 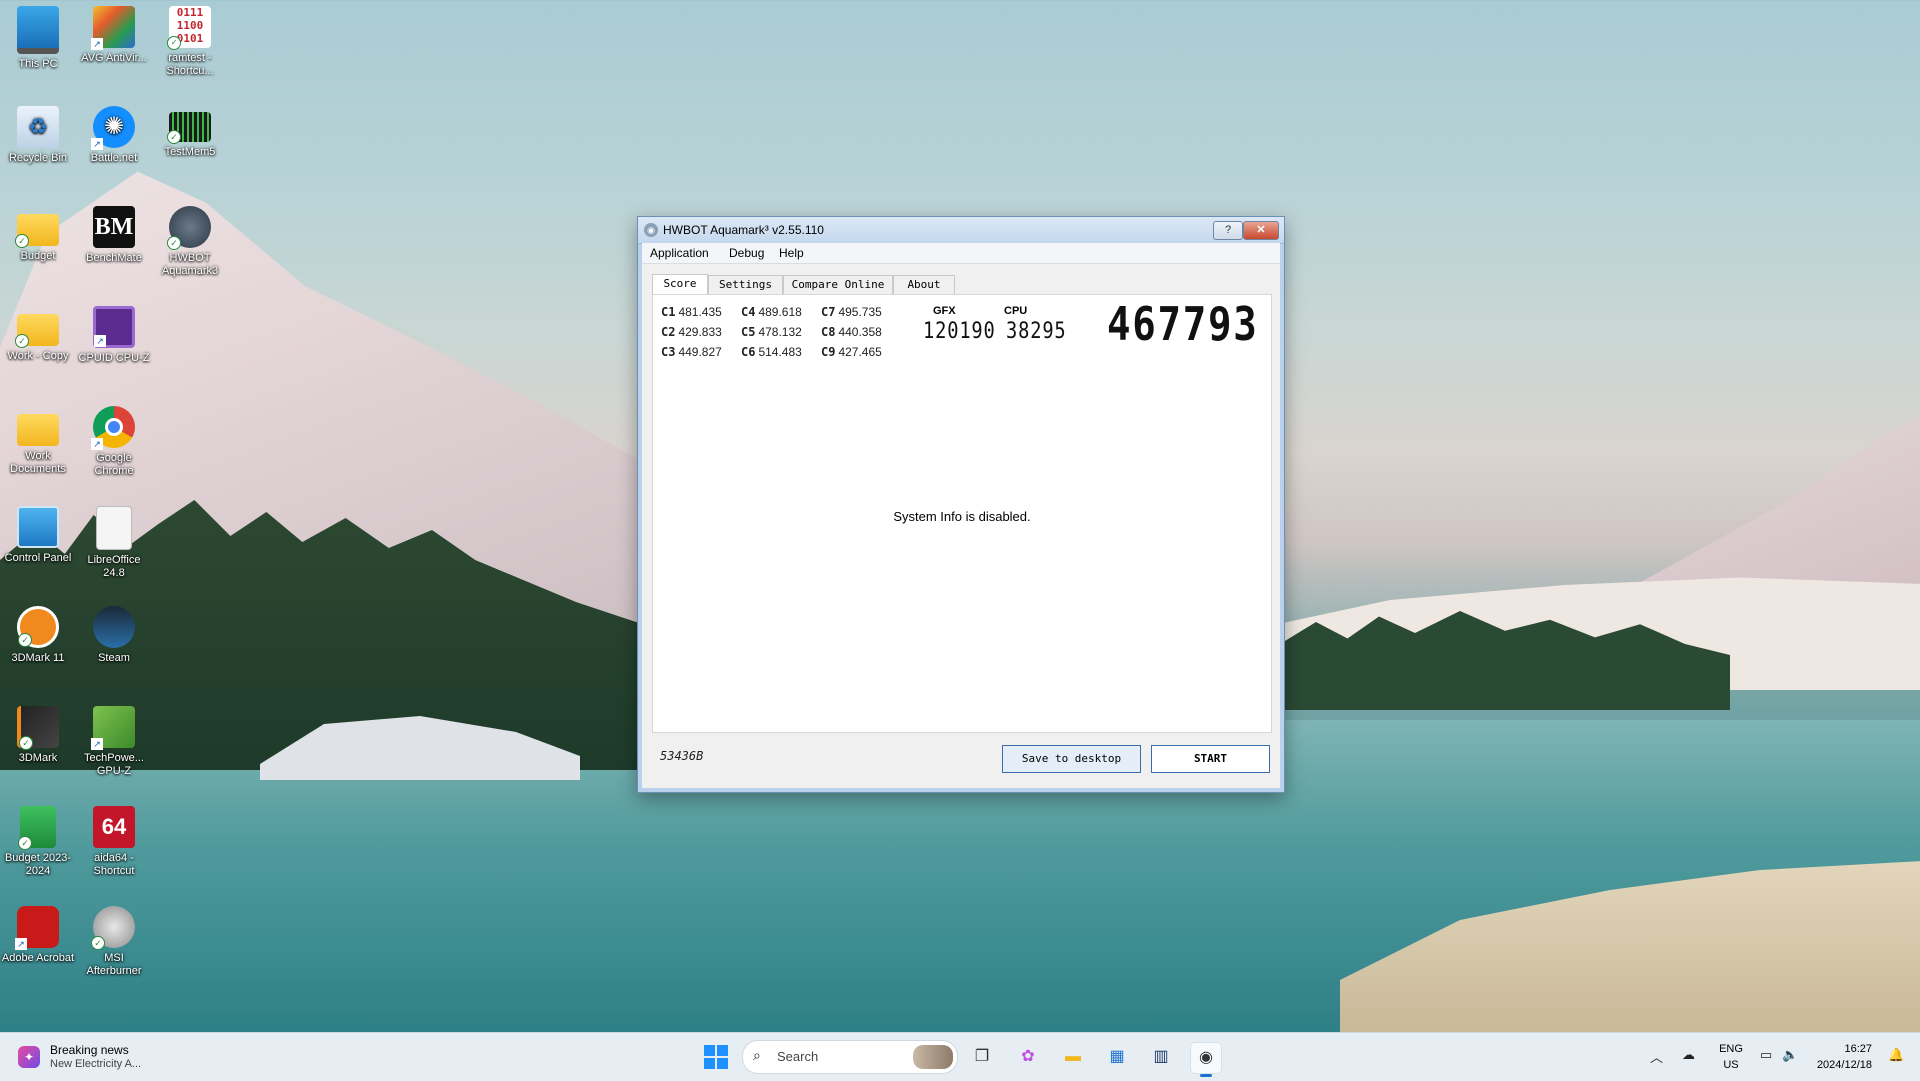 I want to click on tab-about: About, so click(x=924, y=284).